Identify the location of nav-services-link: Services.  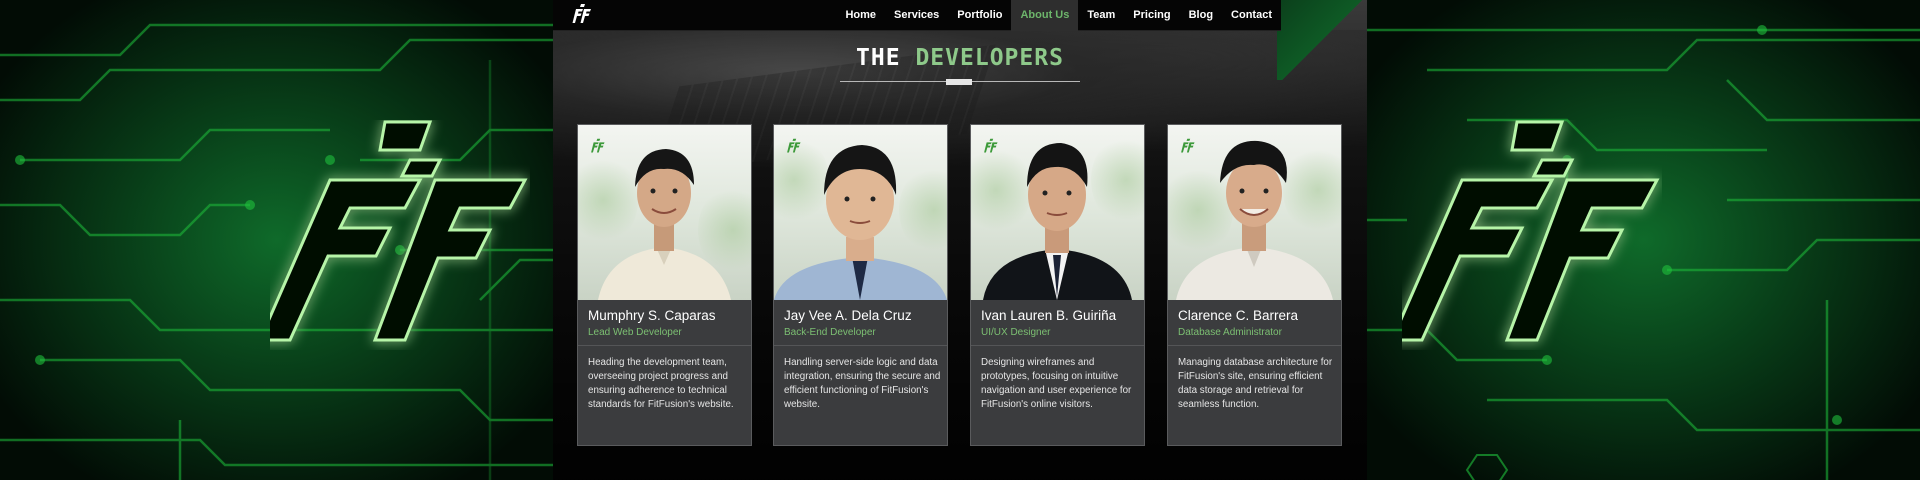
(916, 15).